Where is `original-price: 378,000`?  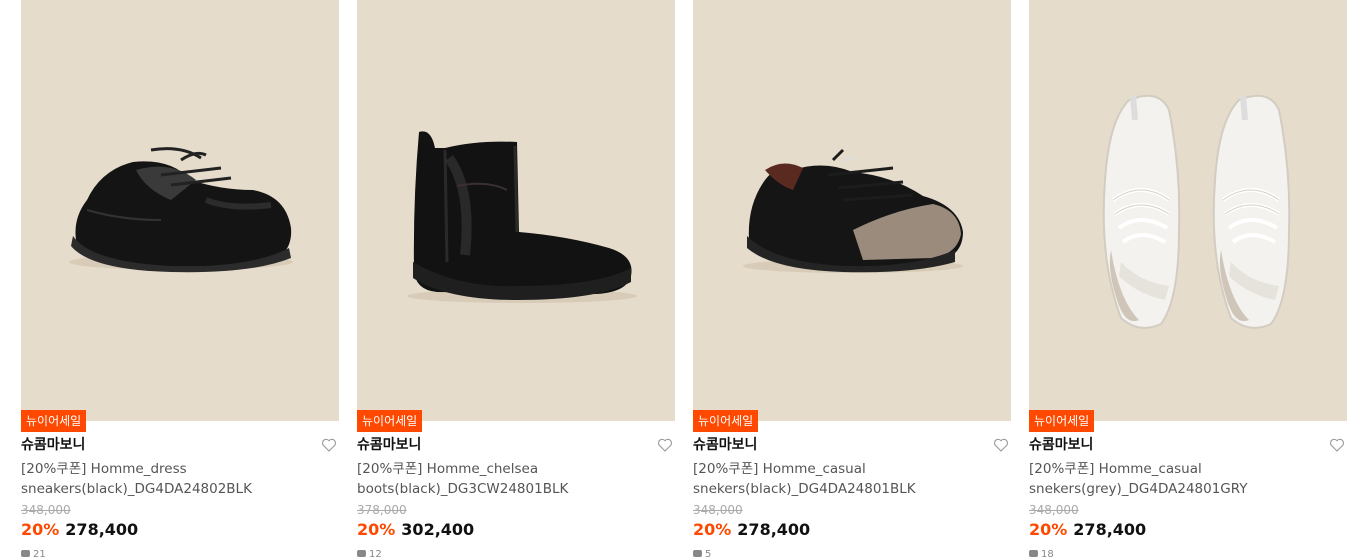
original-price: 378,000 is located at coordinates (382, 510).